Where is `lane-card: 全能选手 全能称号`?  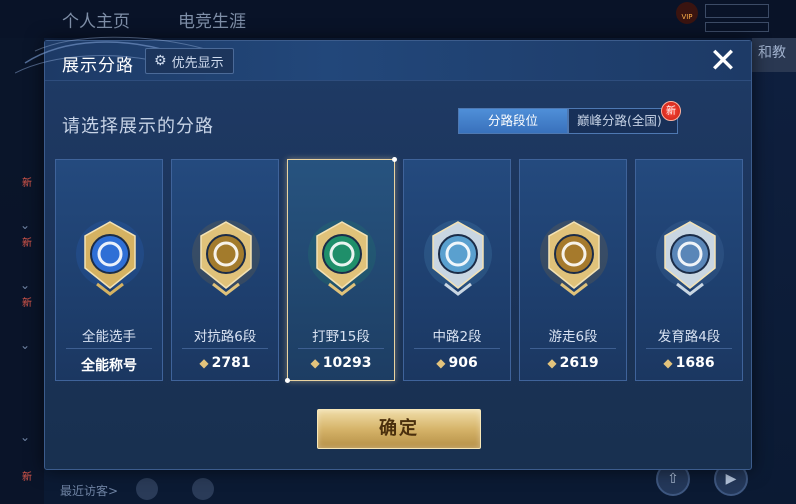
lane-card: 全能选手 全能称号 is located at coordinates (109, 270).